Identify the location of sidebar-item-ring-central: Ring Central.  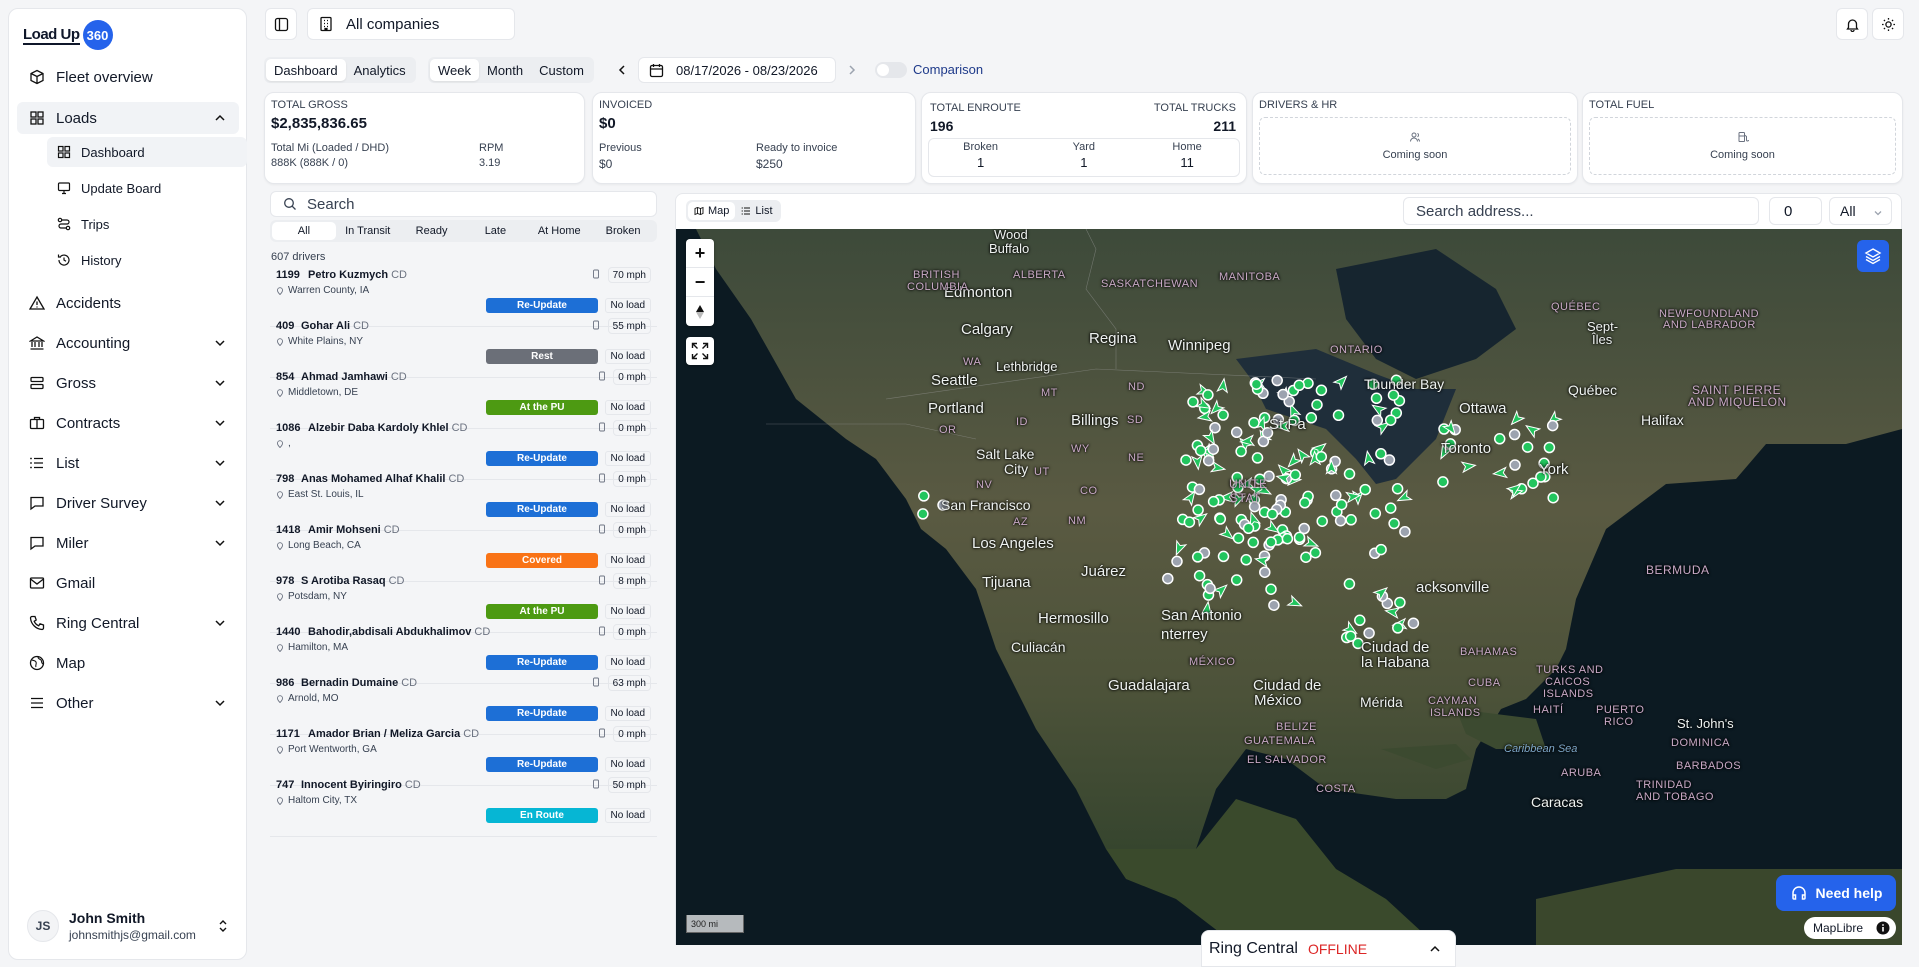
(128, 623).